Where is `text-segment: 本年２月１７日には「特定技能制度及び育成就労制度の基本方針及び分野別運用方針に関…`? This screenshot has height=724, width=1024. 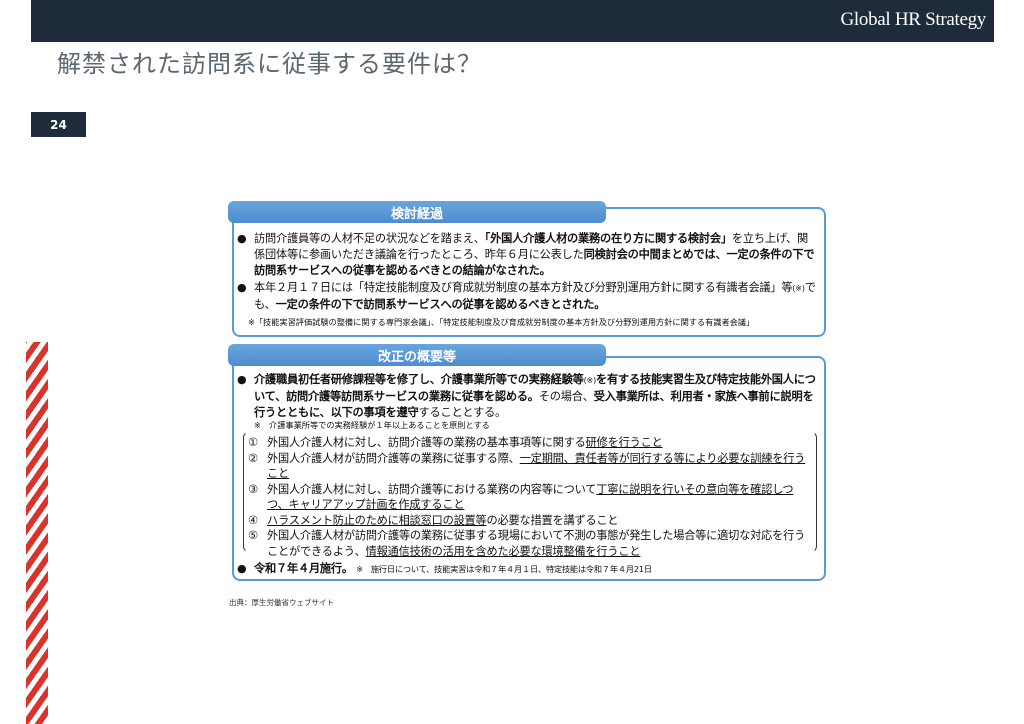
text-segment: 本年２月１７日には「特定技能制度及び育成就労制度の基本方針及び分野別運用方針に関… is located at coordinates (523, 287).